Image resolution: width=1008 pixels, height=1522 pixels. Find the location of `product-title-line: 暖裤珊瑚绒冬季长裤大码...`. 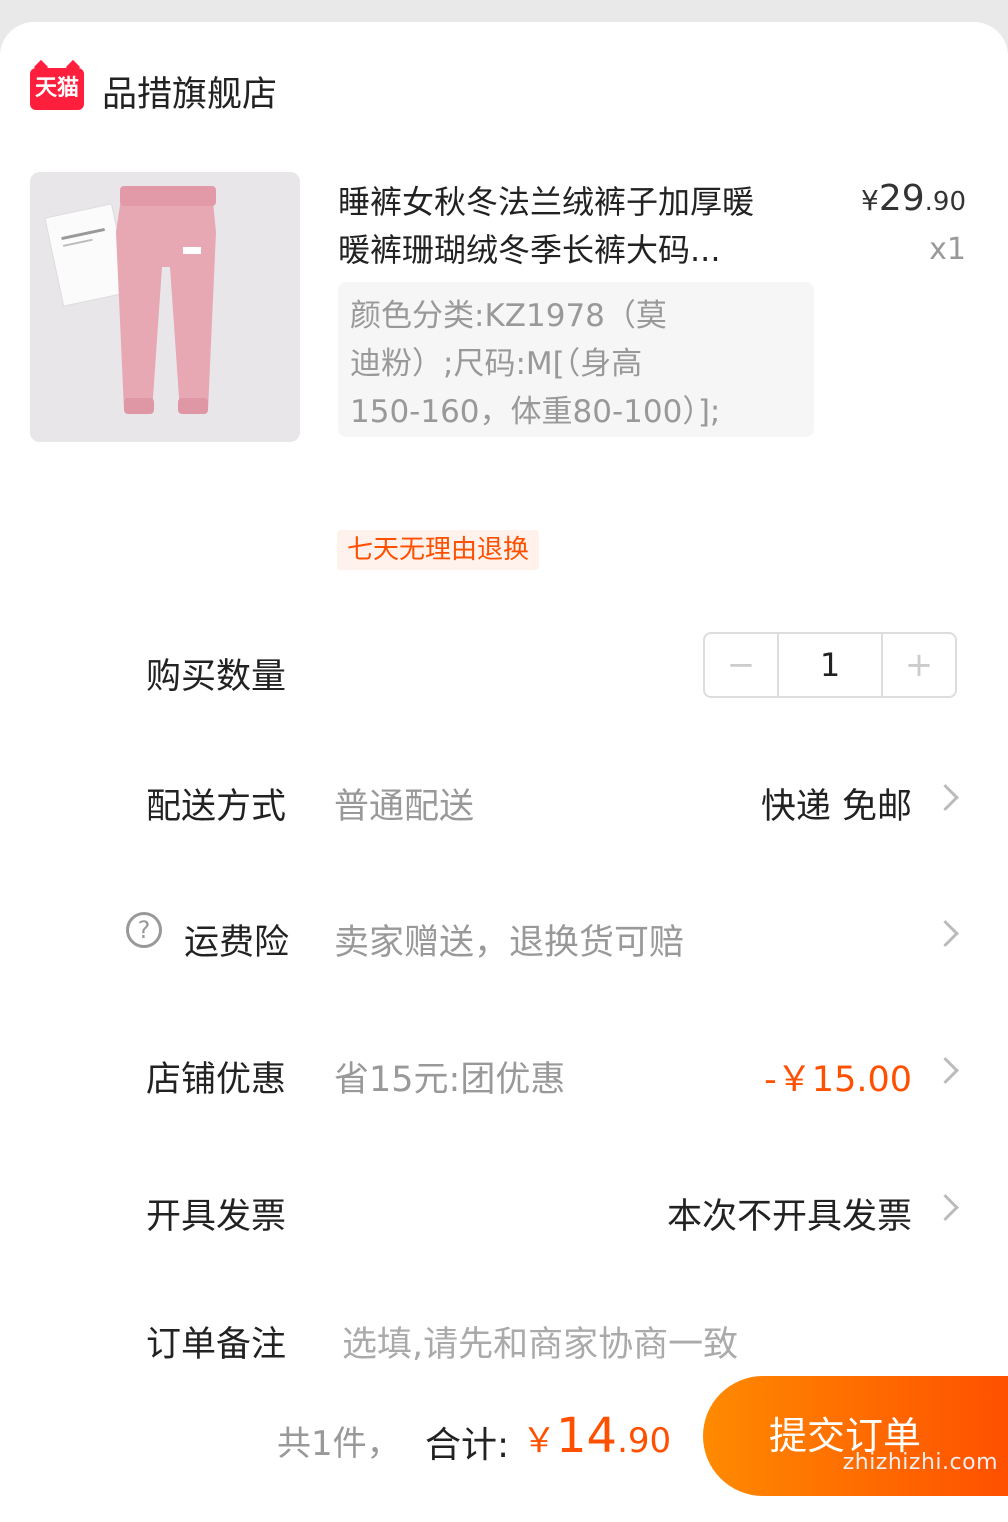

product-title-line: 暖裤珊瑚绒冬季长裤大码... is located at coordinates (529, 250).